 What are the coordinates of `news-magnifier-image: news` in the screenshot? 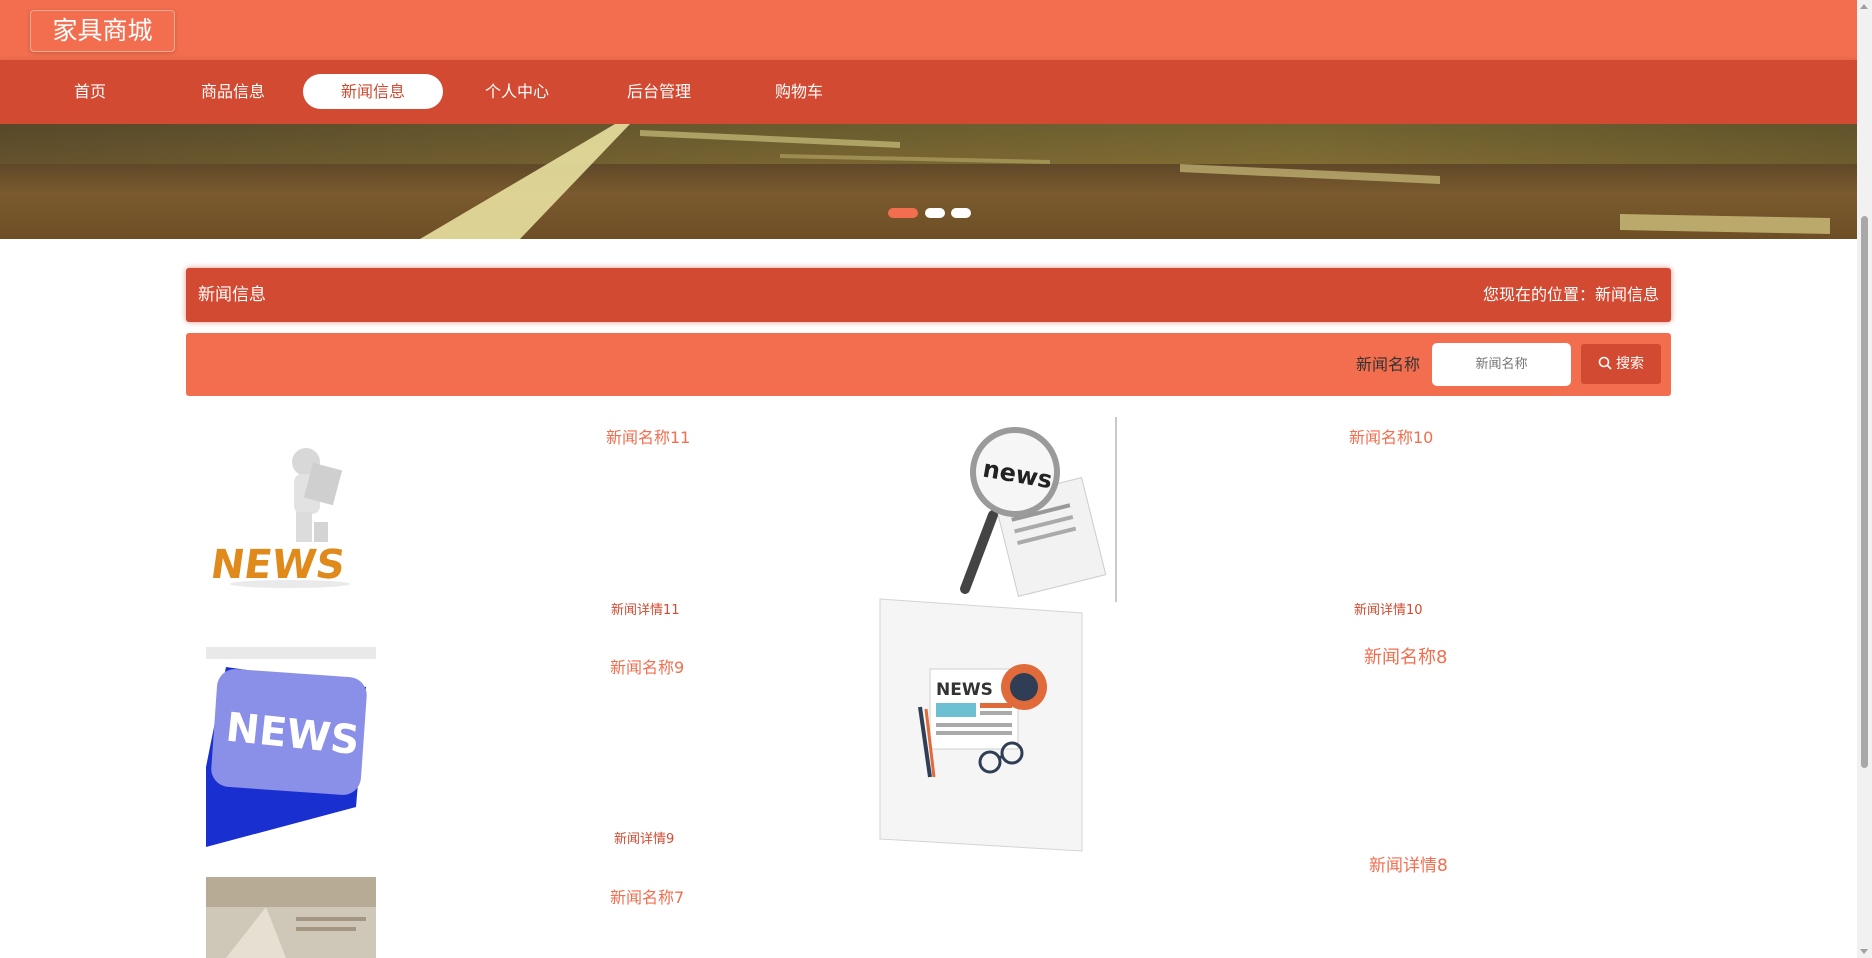 It's located at (1038, 509).